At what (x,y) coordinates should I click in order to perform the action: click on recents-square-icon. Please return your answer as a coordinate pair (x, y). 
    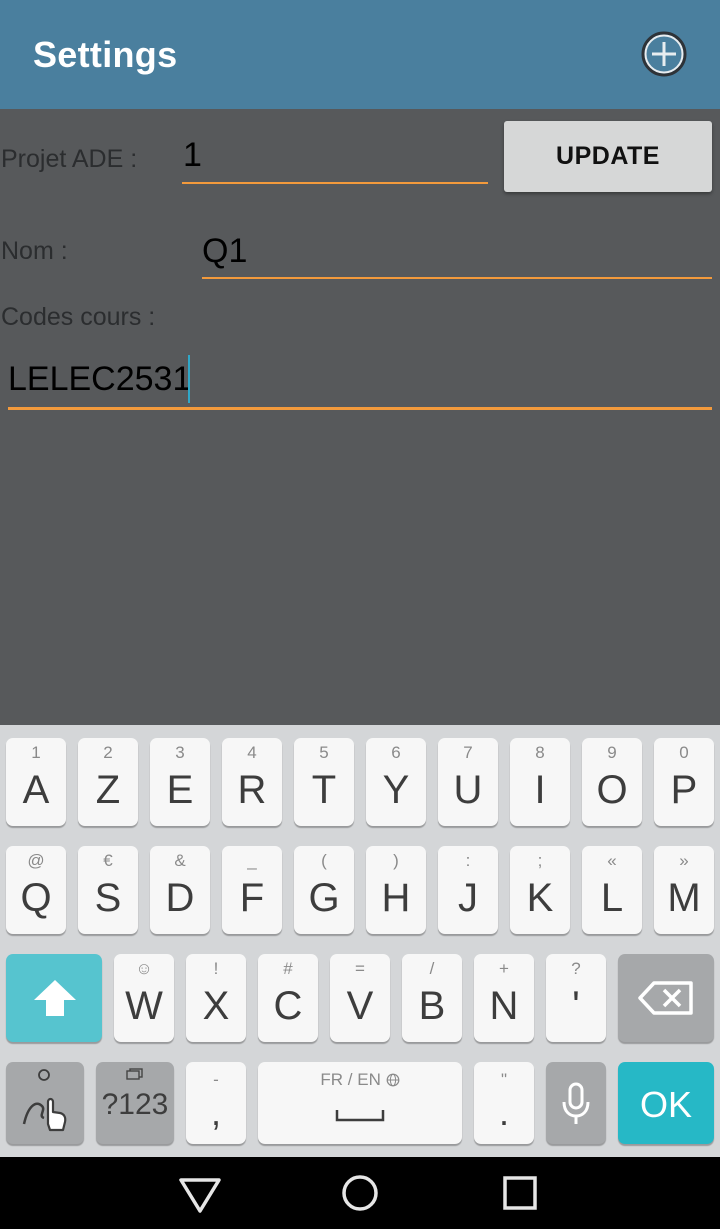
    Looking at the image, I should click on (520, 1195).